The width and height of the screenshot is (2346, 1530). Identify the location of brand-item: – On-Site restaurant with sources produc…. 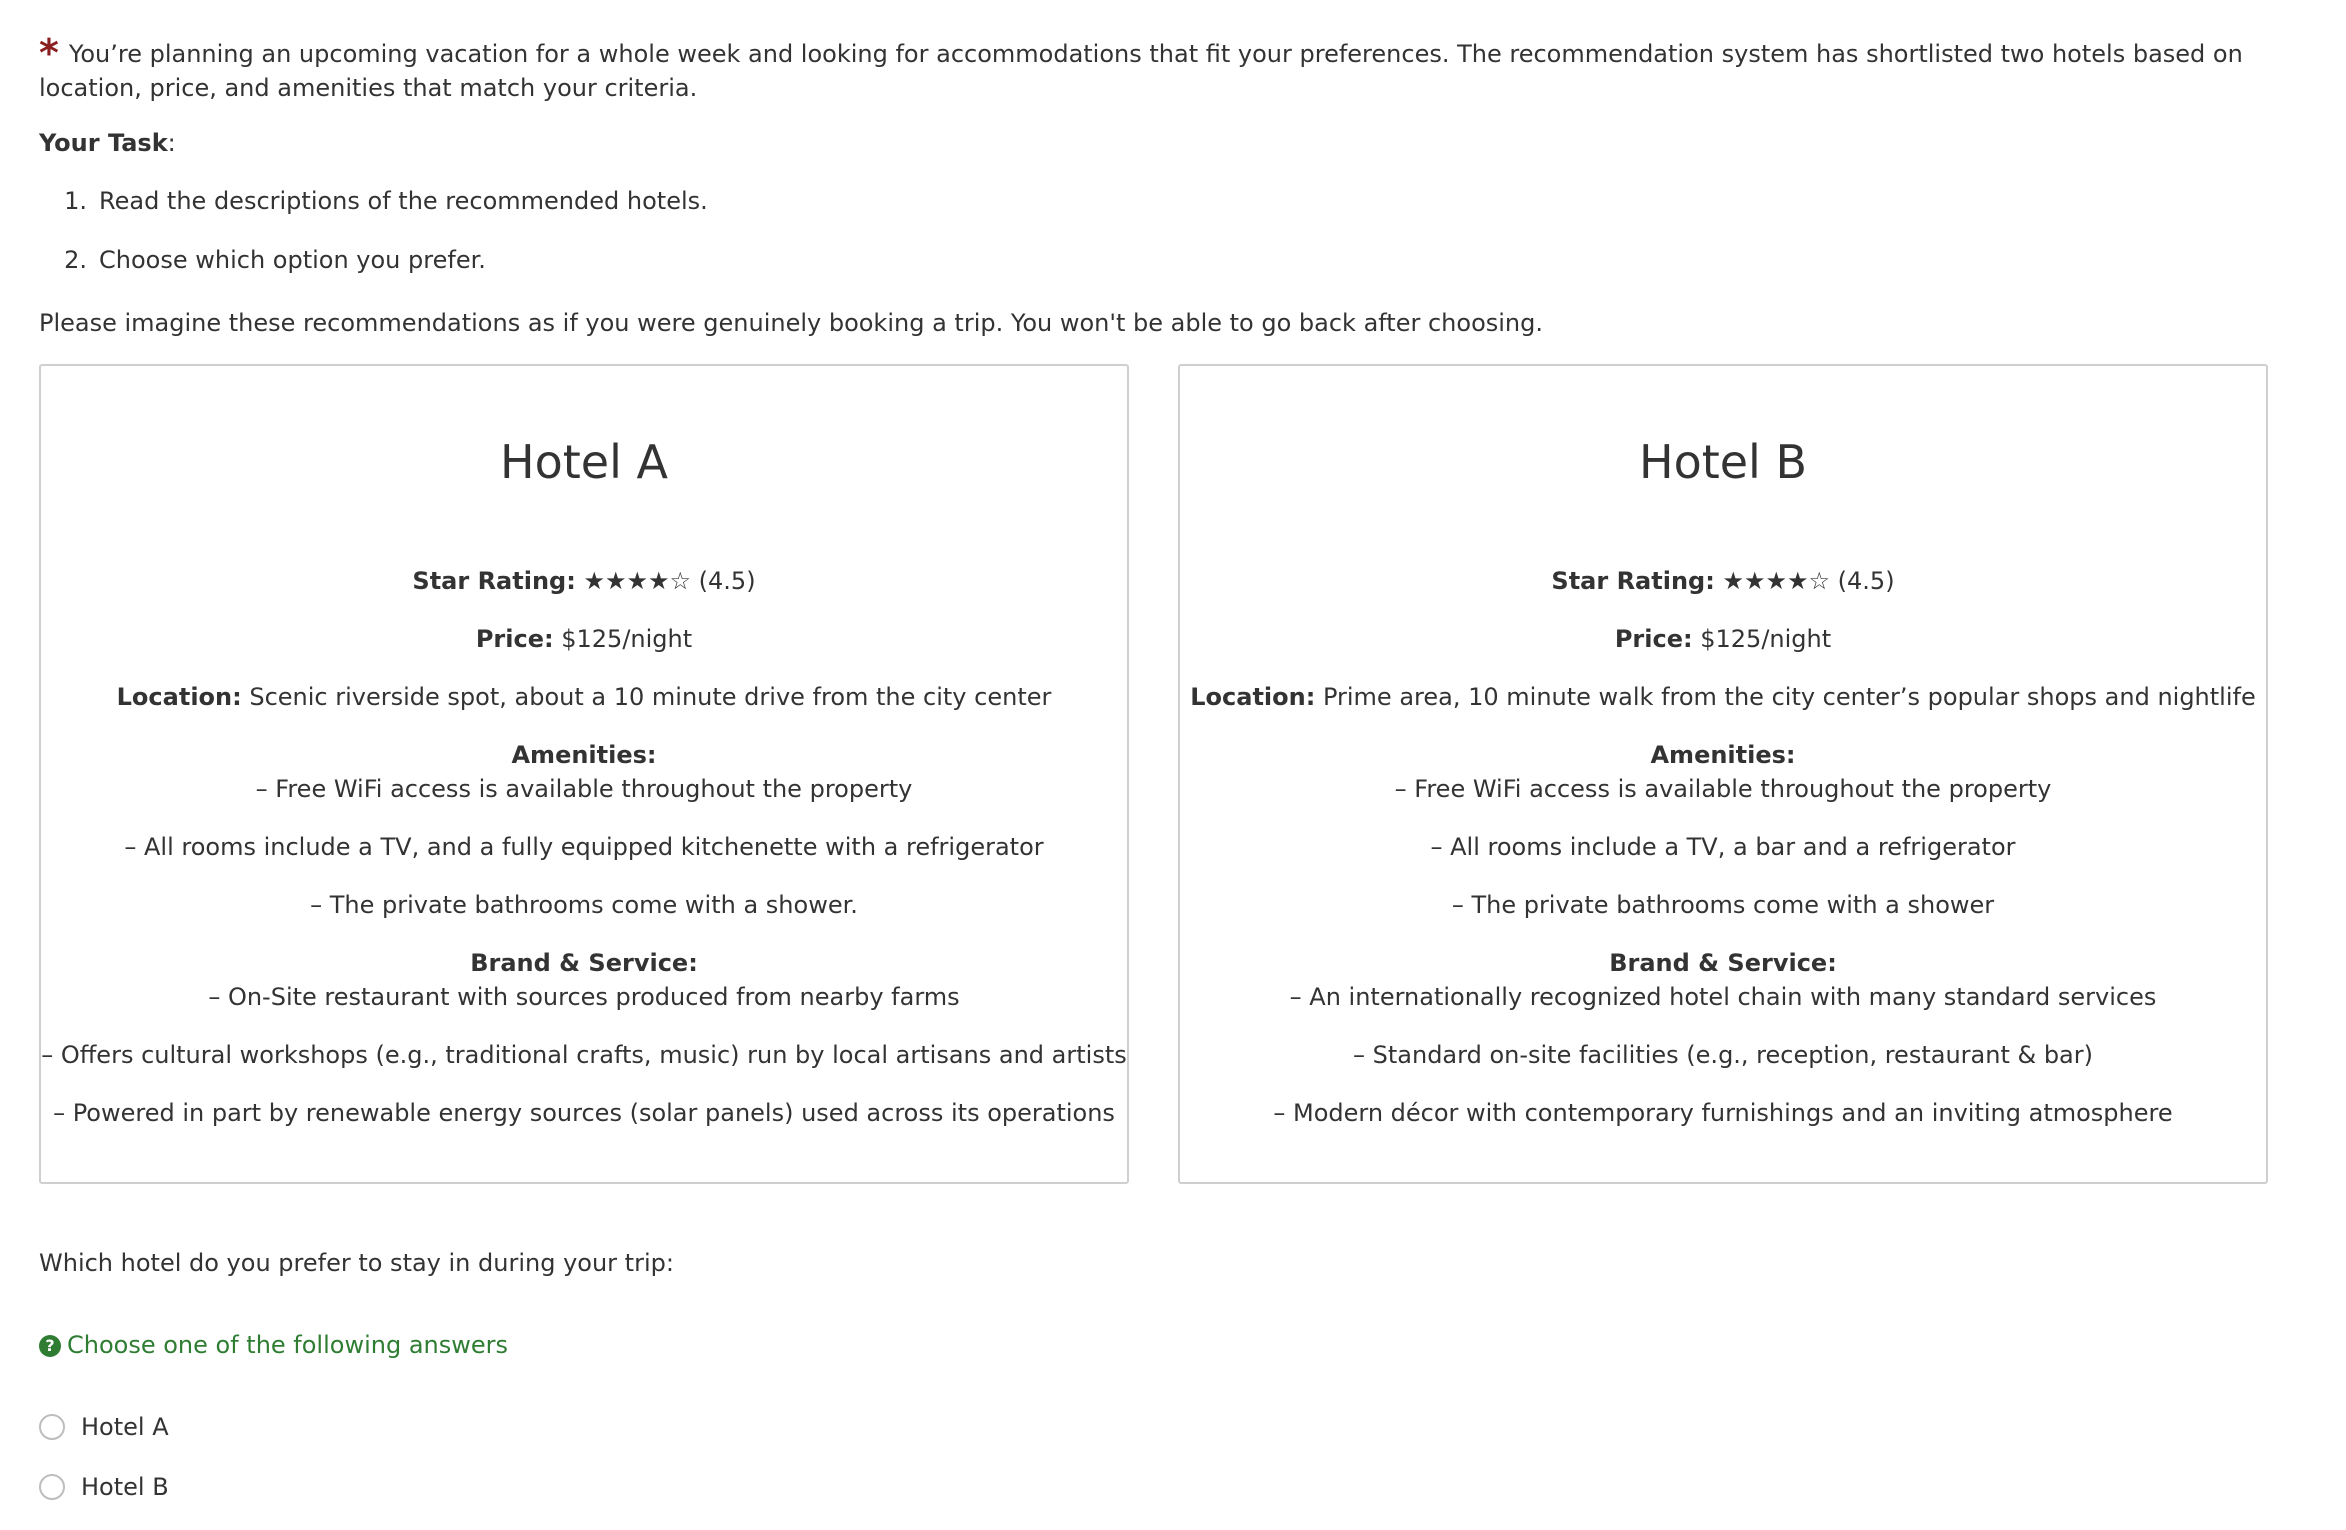
(584, 997).